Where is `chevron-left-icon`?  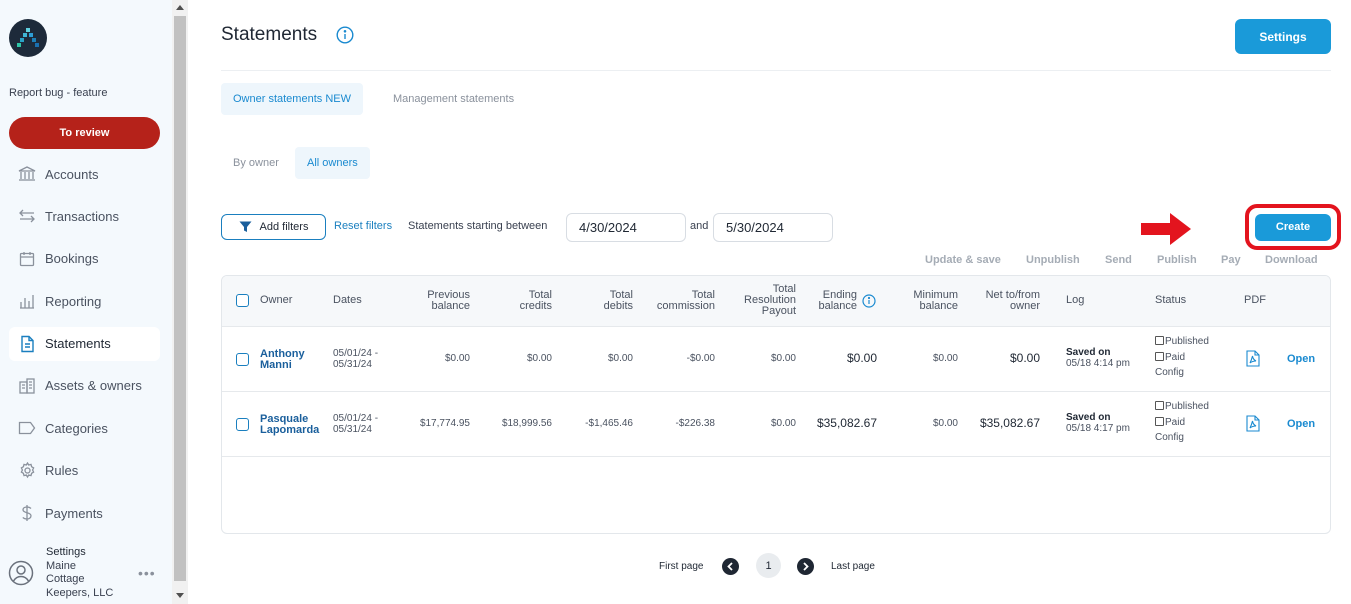
chevron-left-icon is located at coordinates (730, 566).